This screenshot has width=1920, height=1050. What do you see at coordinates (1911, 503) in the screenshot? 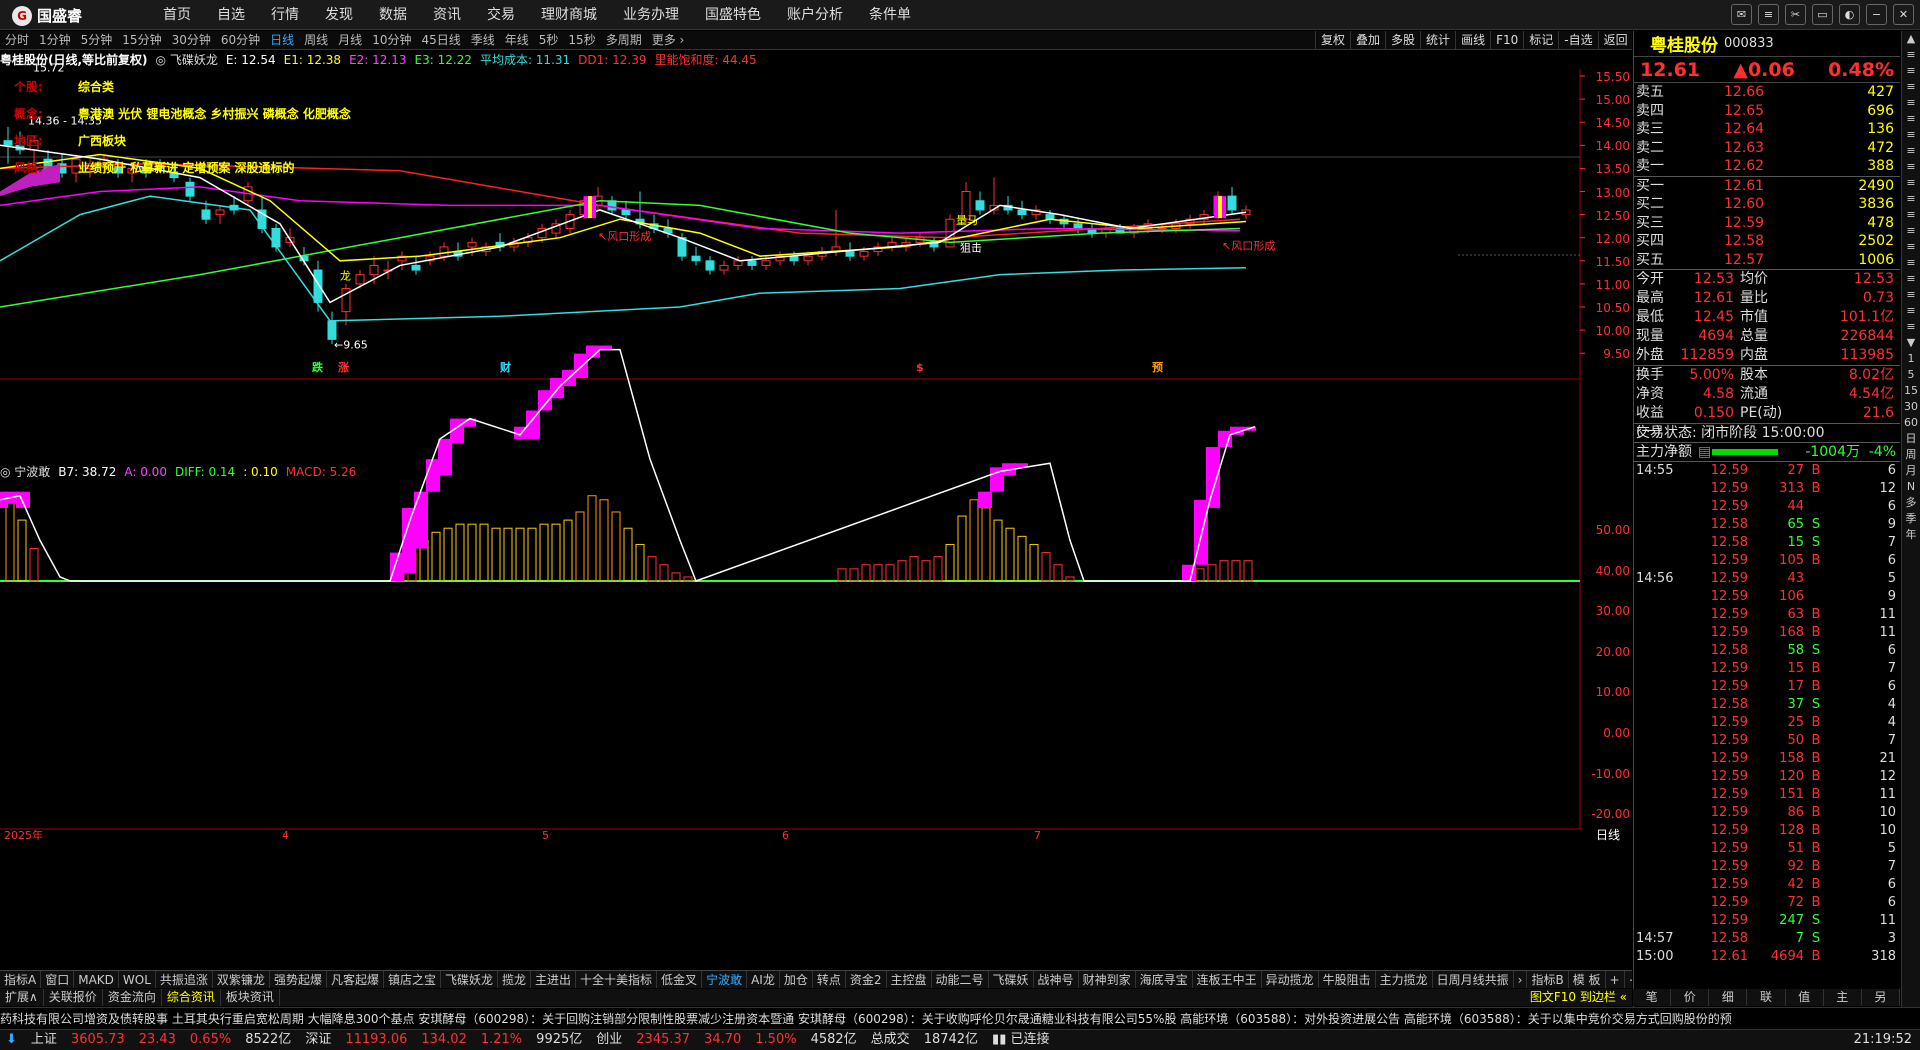
I see `sidebar-item: 多` at bounding box center [1911, 503].